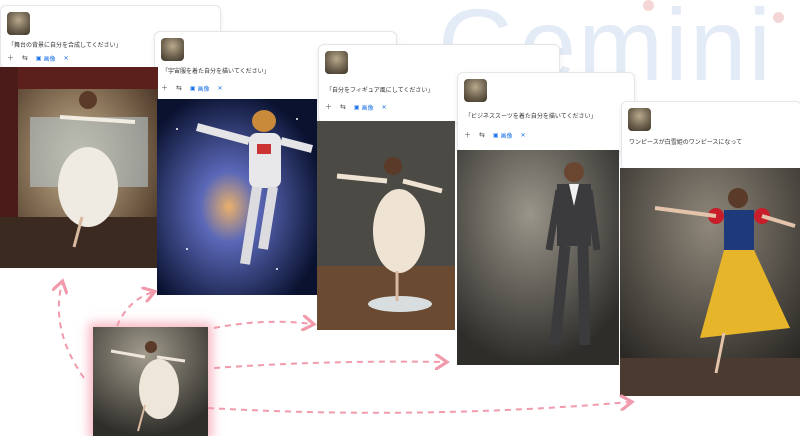 Image resolution: width=800 pixels, height=436 pixels. Describe the element at coordinates (418, 408) in the screenshot. I see `arrow-to-snow-white` at that location.